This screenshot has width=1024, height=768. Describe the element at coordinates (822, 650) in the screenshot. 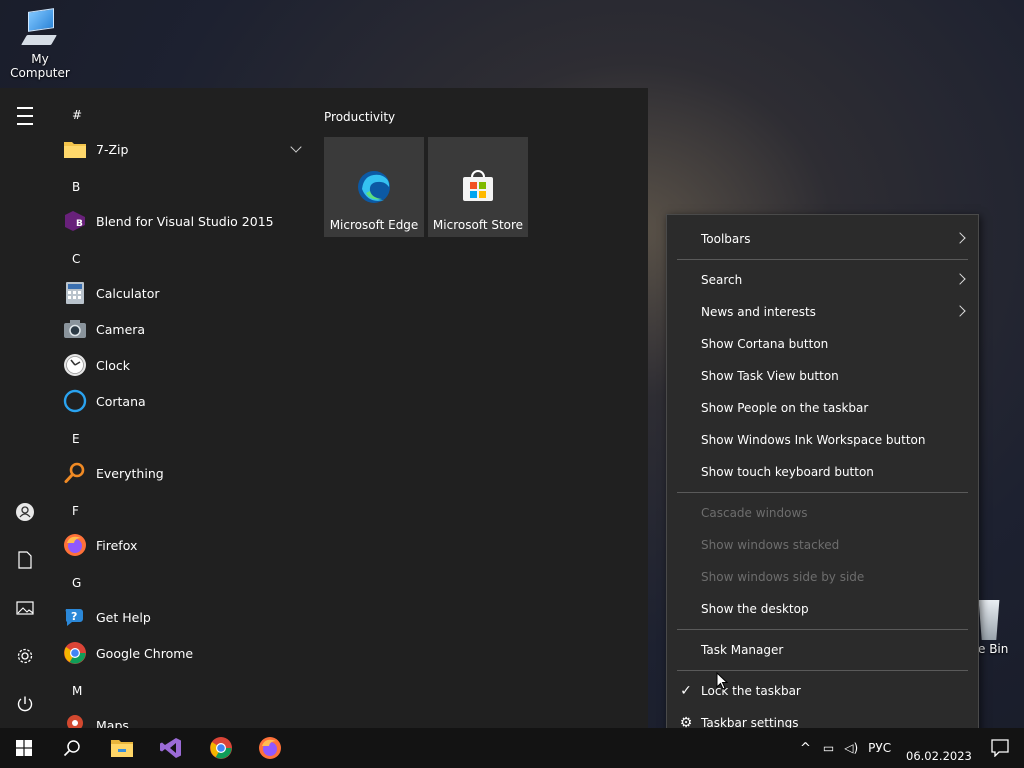

I see `menu-item-task-manager: Task Manager` at that location.